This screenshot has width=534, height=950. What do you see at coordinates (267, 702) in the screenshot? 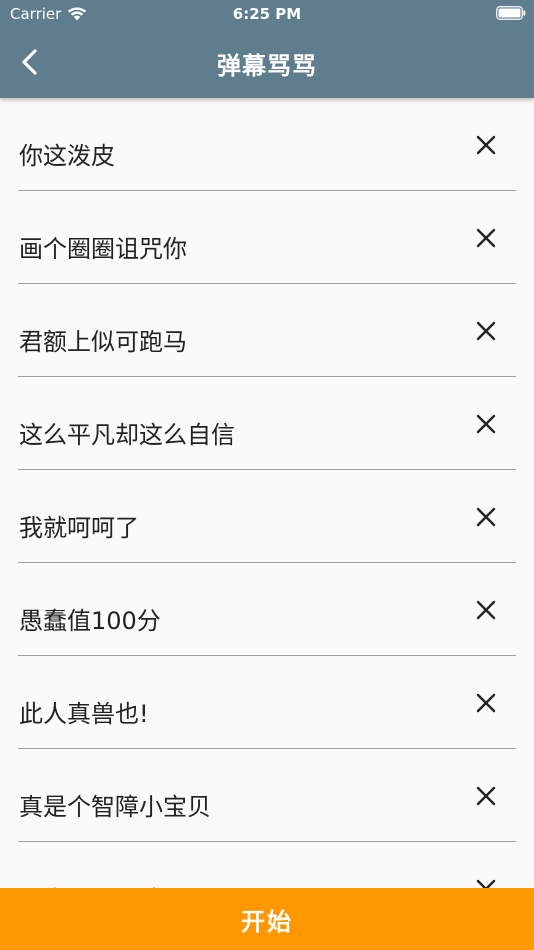
I see `list-item: 此人真兽也!` at bounding box center [267, 702].